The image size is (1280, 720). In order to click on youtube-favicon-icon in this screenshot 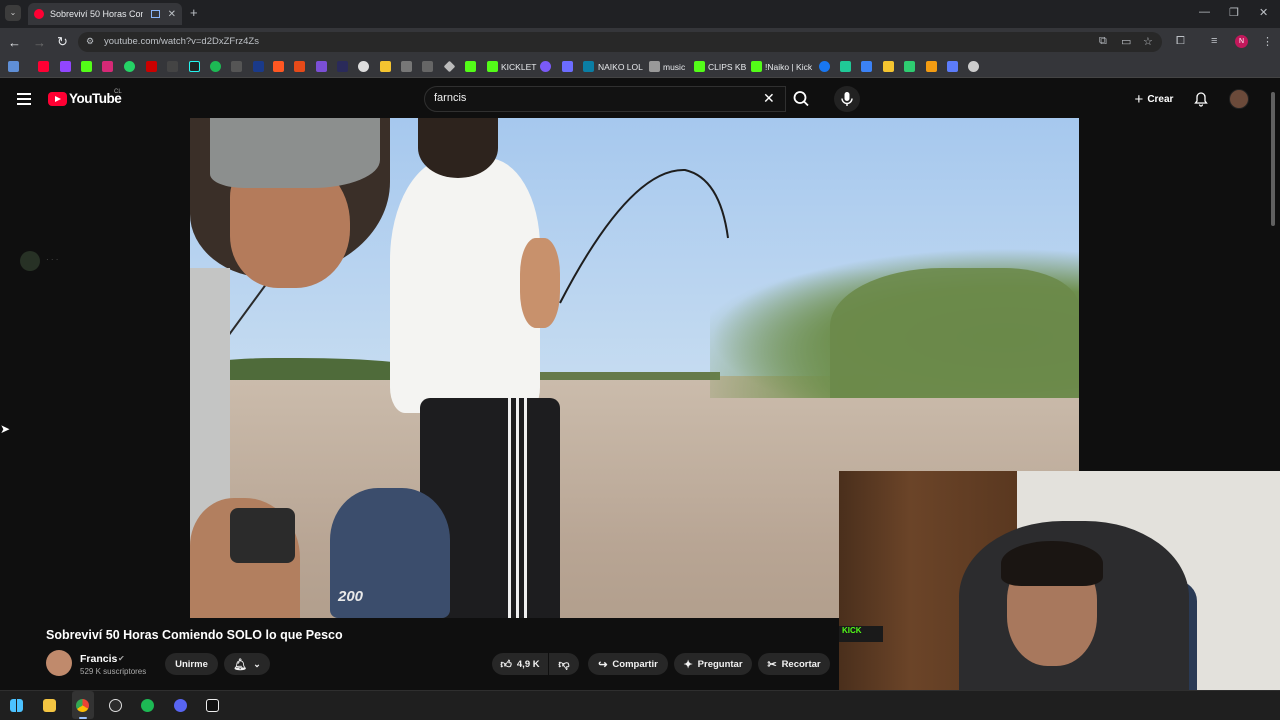, I will do `click(39, 14)`.